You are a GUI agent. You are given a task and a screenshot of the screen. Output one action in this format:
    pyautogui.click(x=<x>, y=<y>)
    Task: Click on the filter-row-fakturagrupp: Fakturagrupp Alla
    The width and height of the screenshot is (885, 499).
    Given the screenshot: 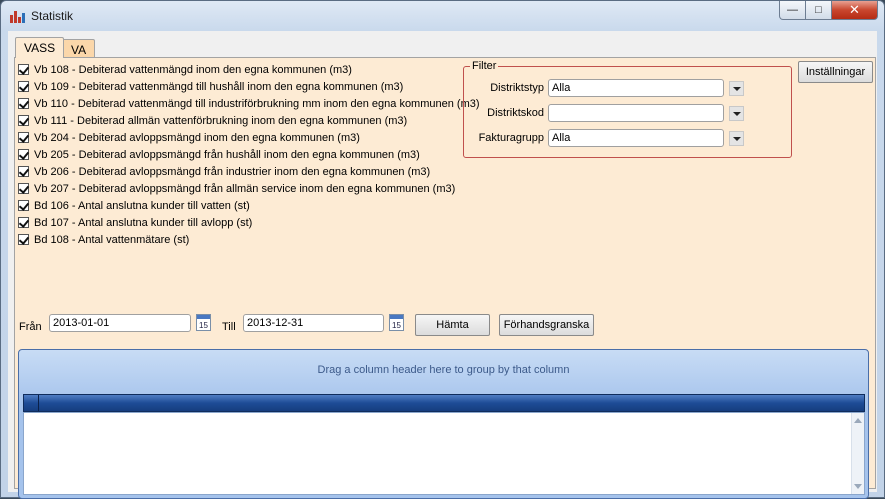 What is the action you would take?
    pyautogui.click(x=608, y=138)
    